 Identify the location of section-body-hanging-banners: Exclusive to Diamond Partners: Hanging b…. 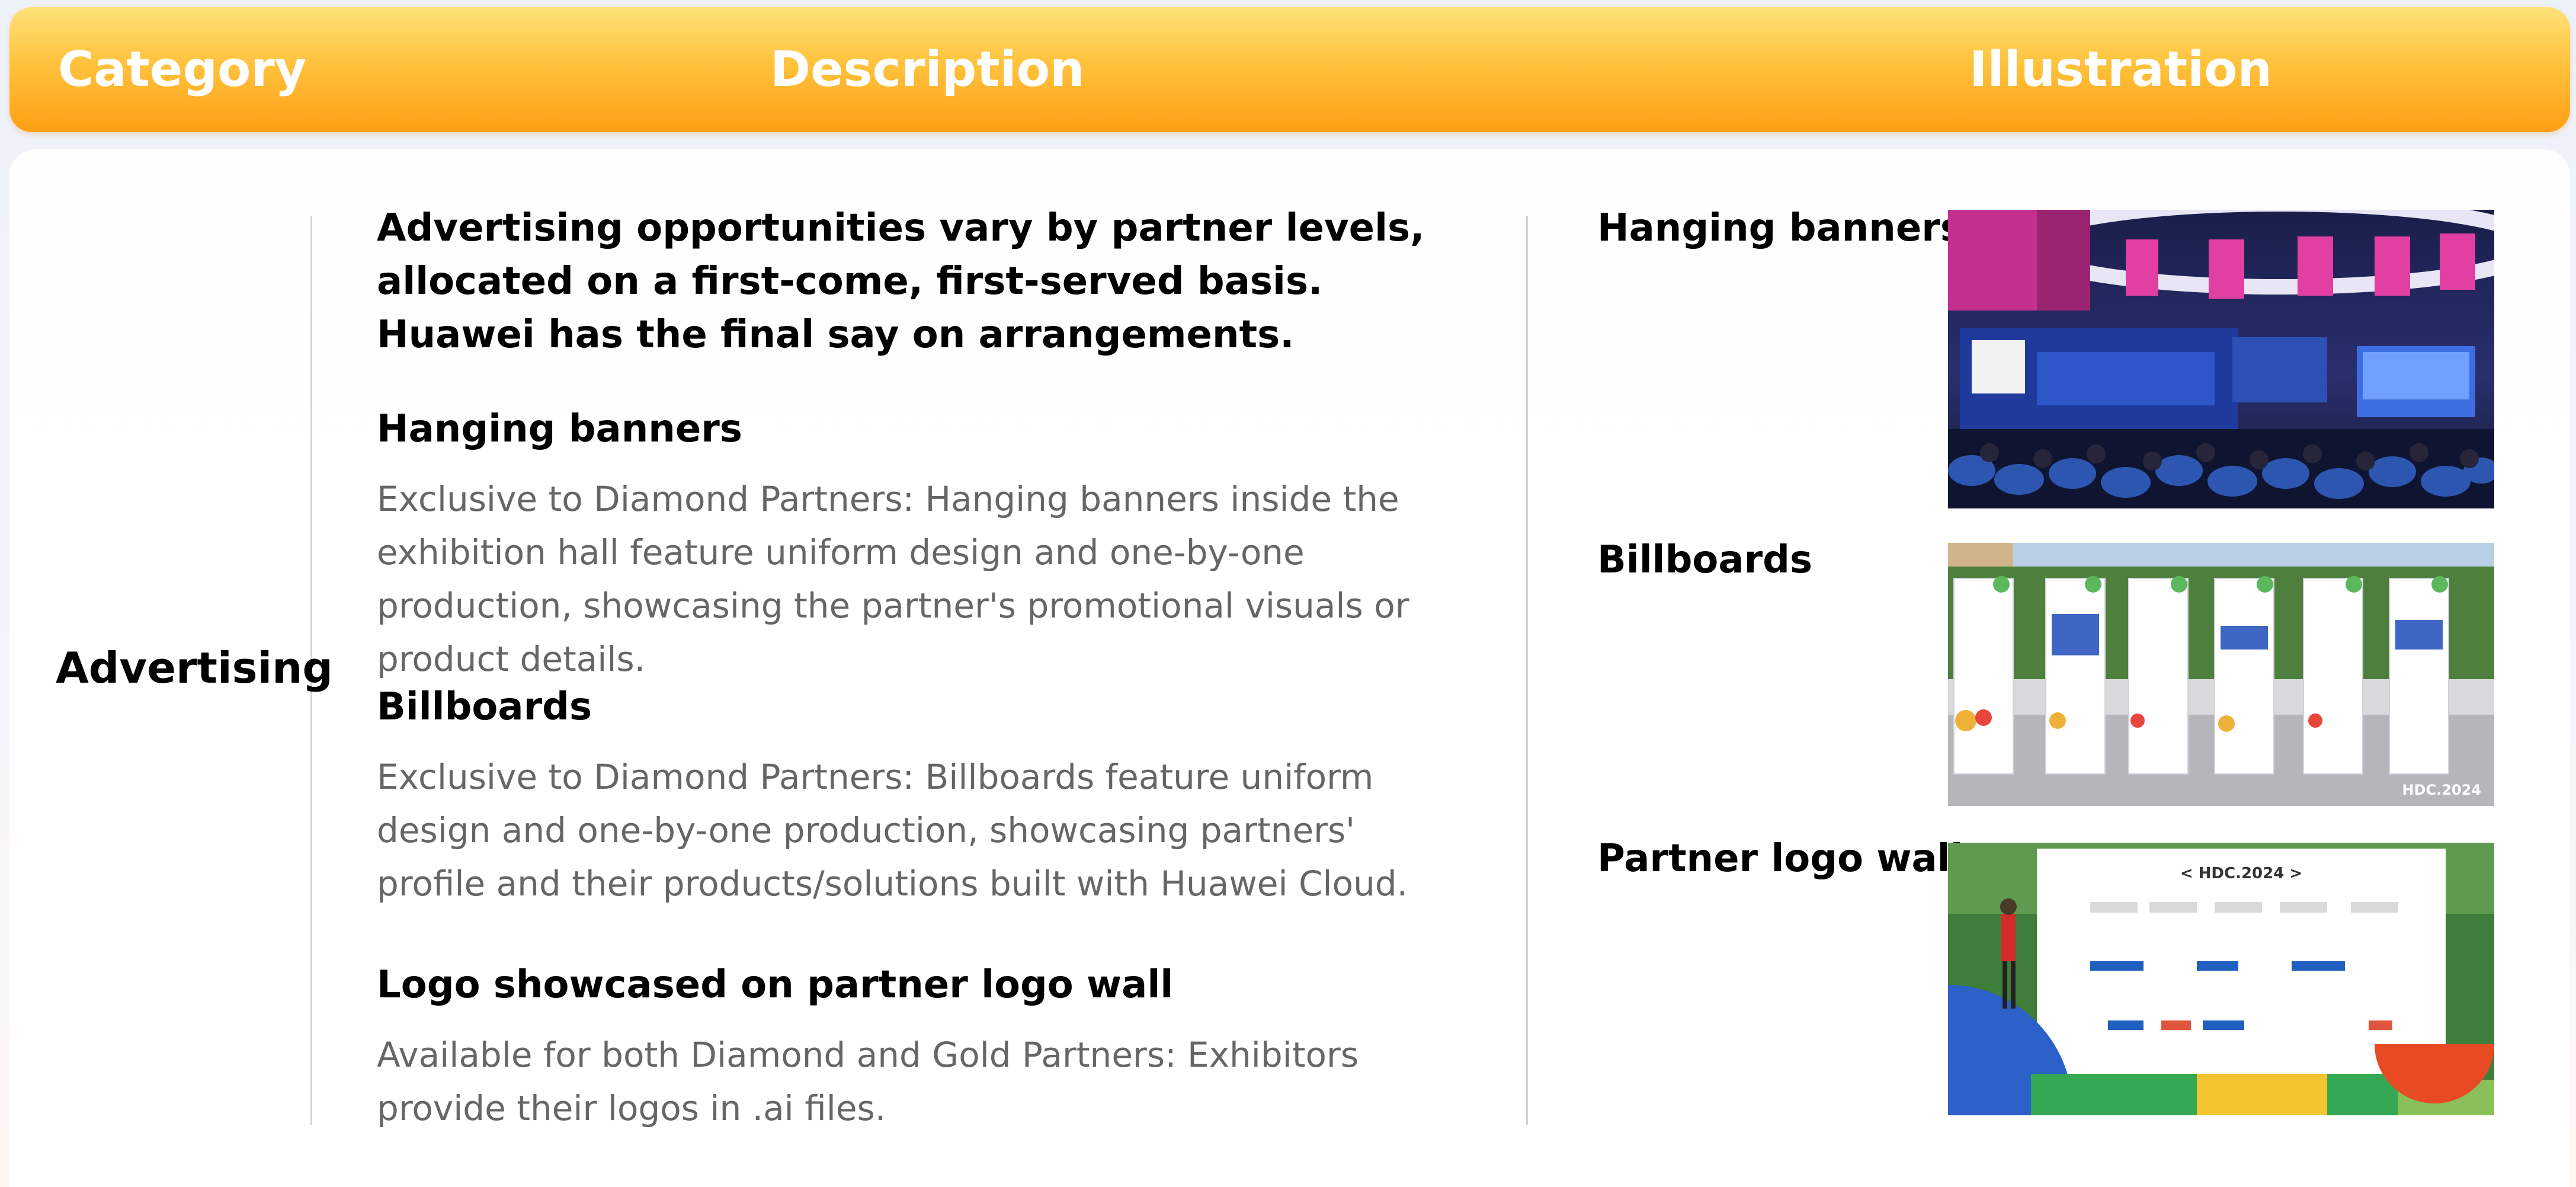
(893, 579).